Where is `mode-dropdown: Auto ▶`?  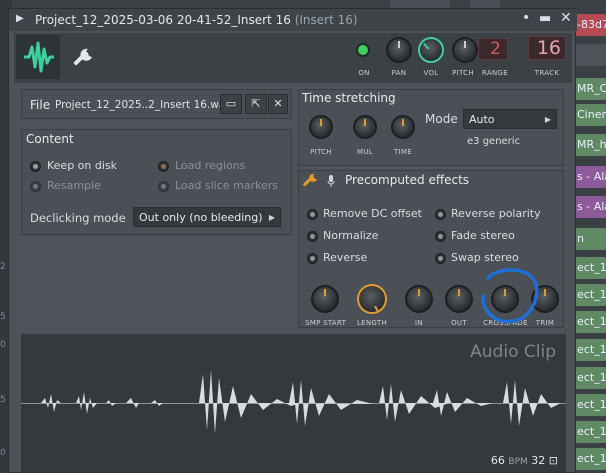 mode-dropdown: Auto ▶ is located at coordinates (510, 119).